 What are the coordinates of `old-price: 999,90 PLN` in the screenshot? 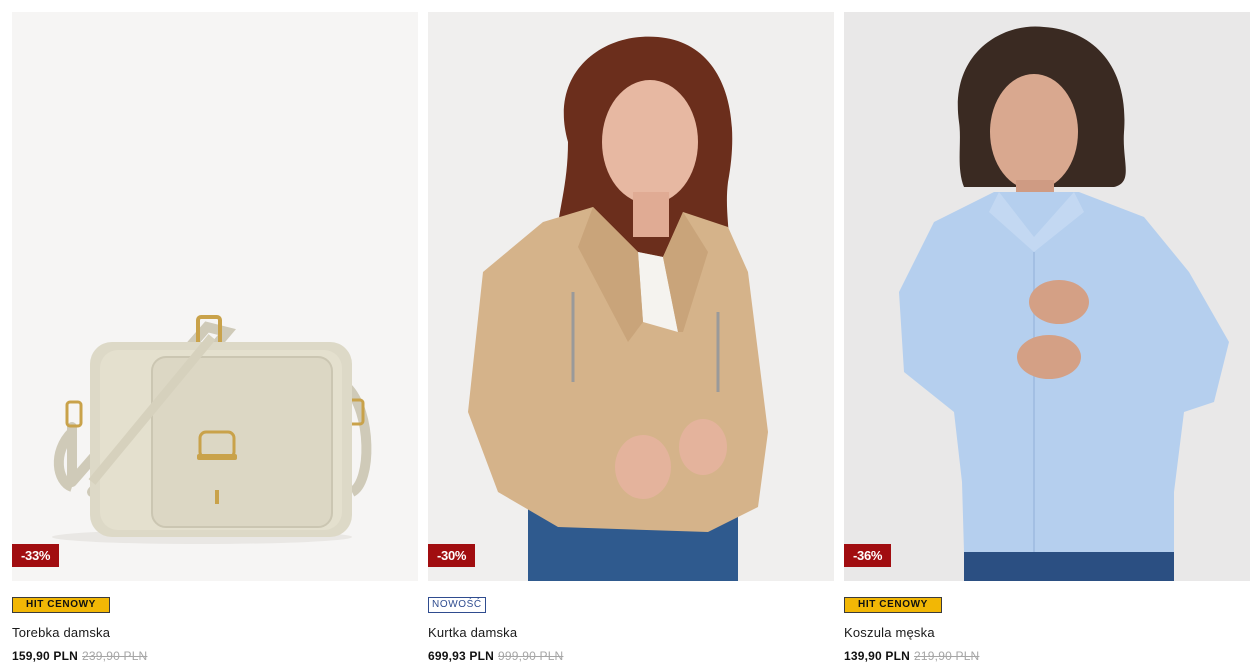 It's located at (531, 656).